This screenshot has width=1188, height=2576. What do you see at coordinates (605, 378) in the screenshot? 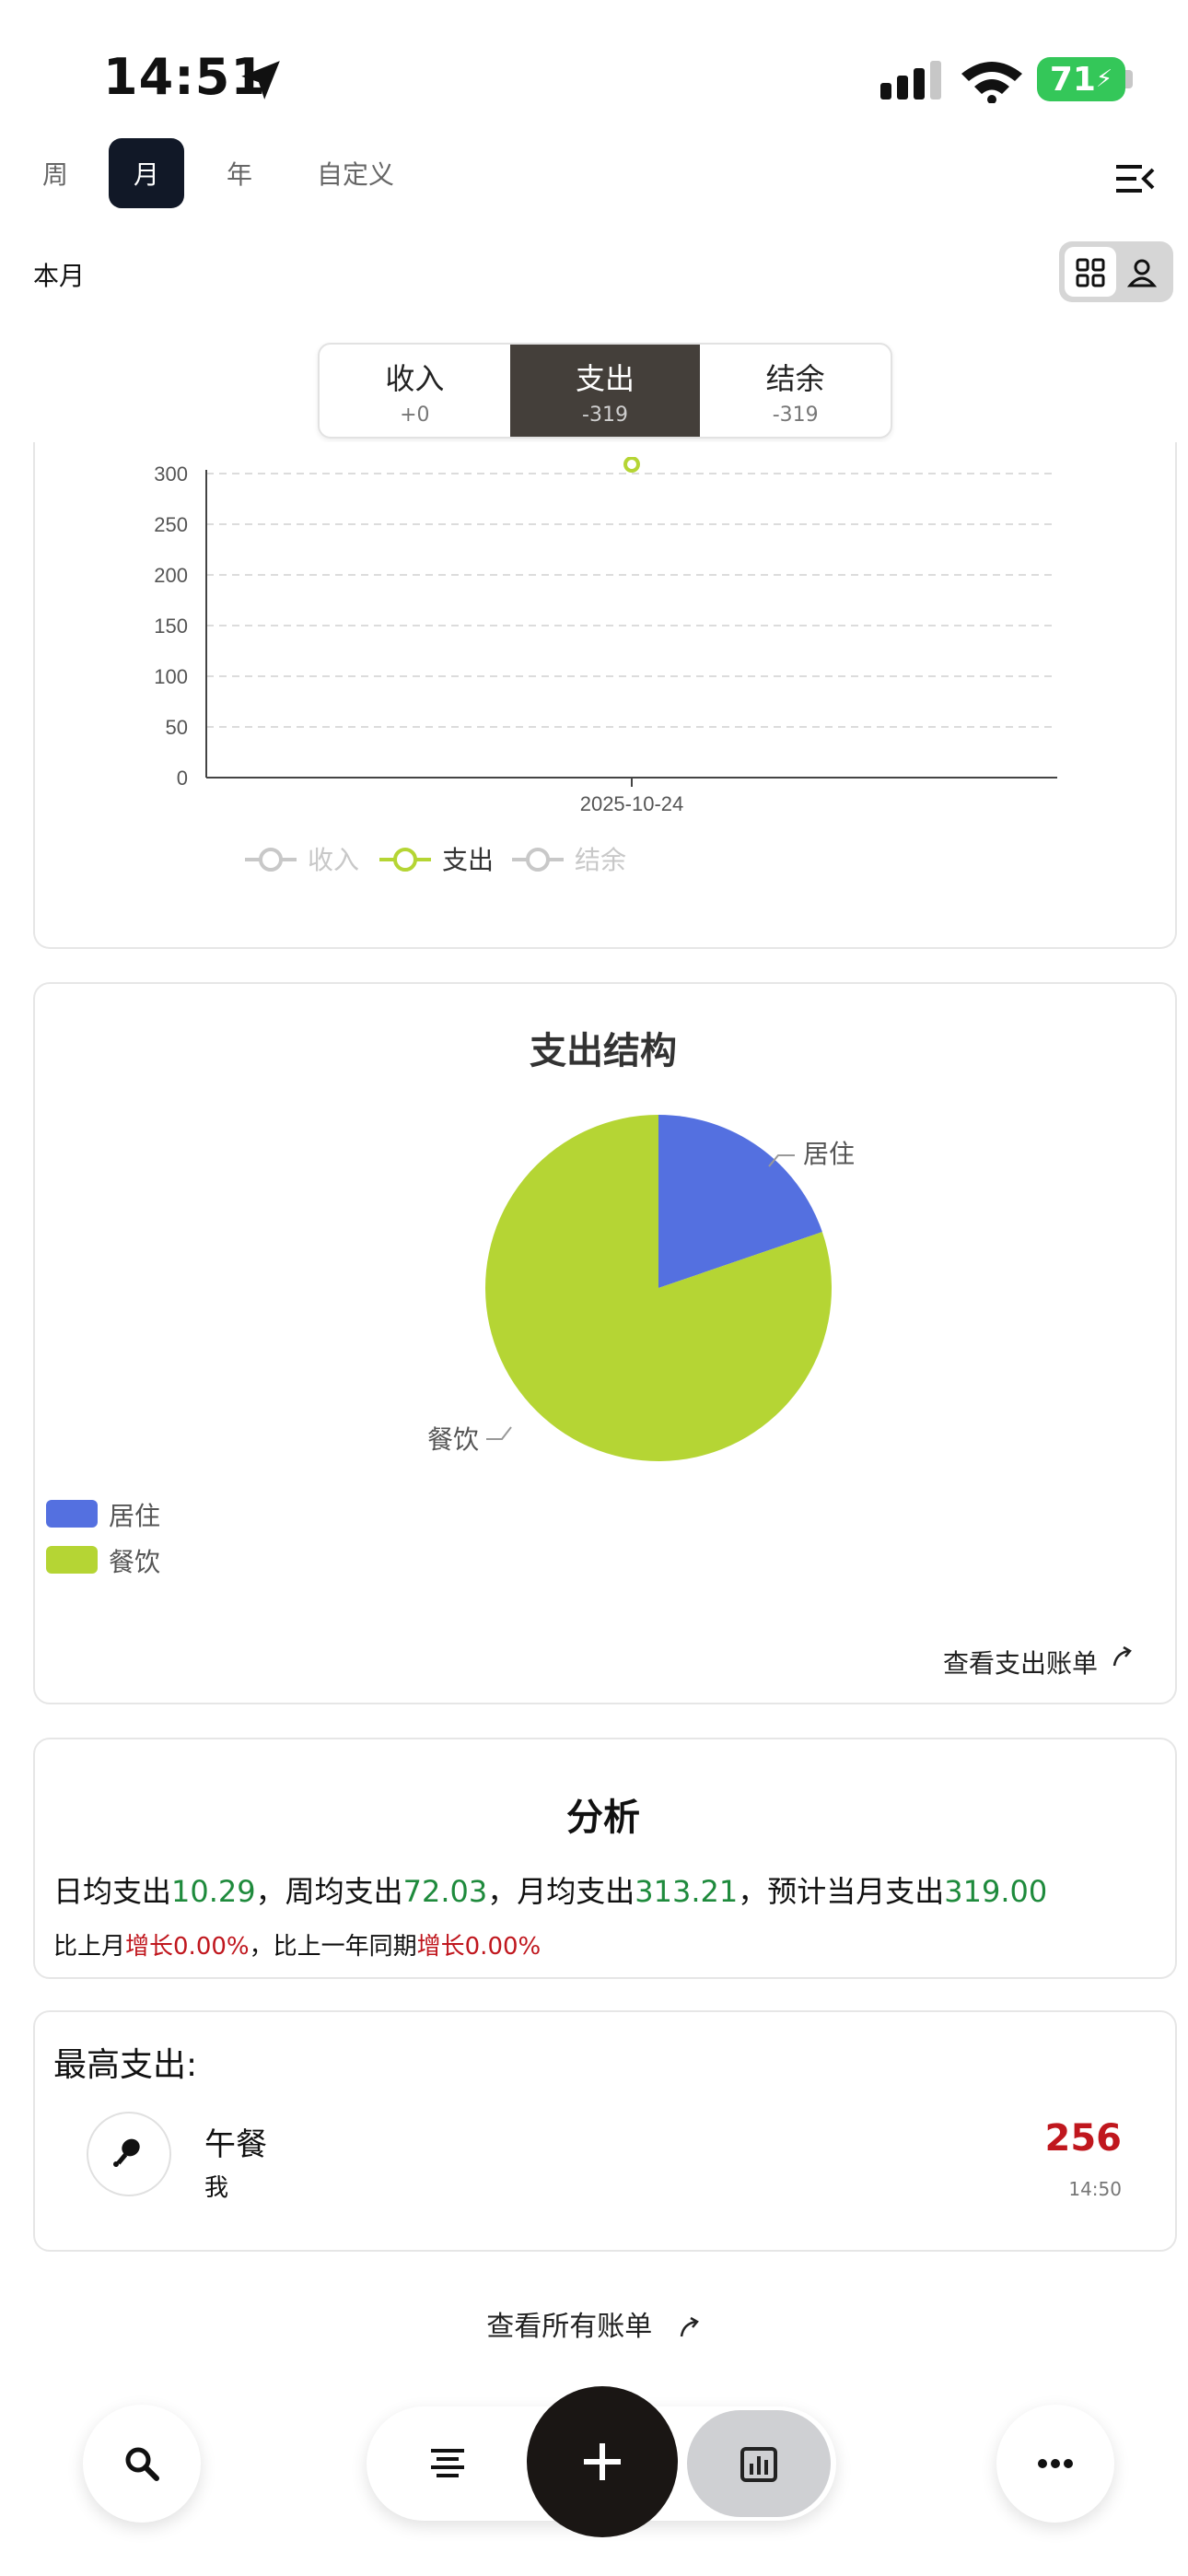
I see `segment-expense-label: 支出` at bounding box center [605, 378].